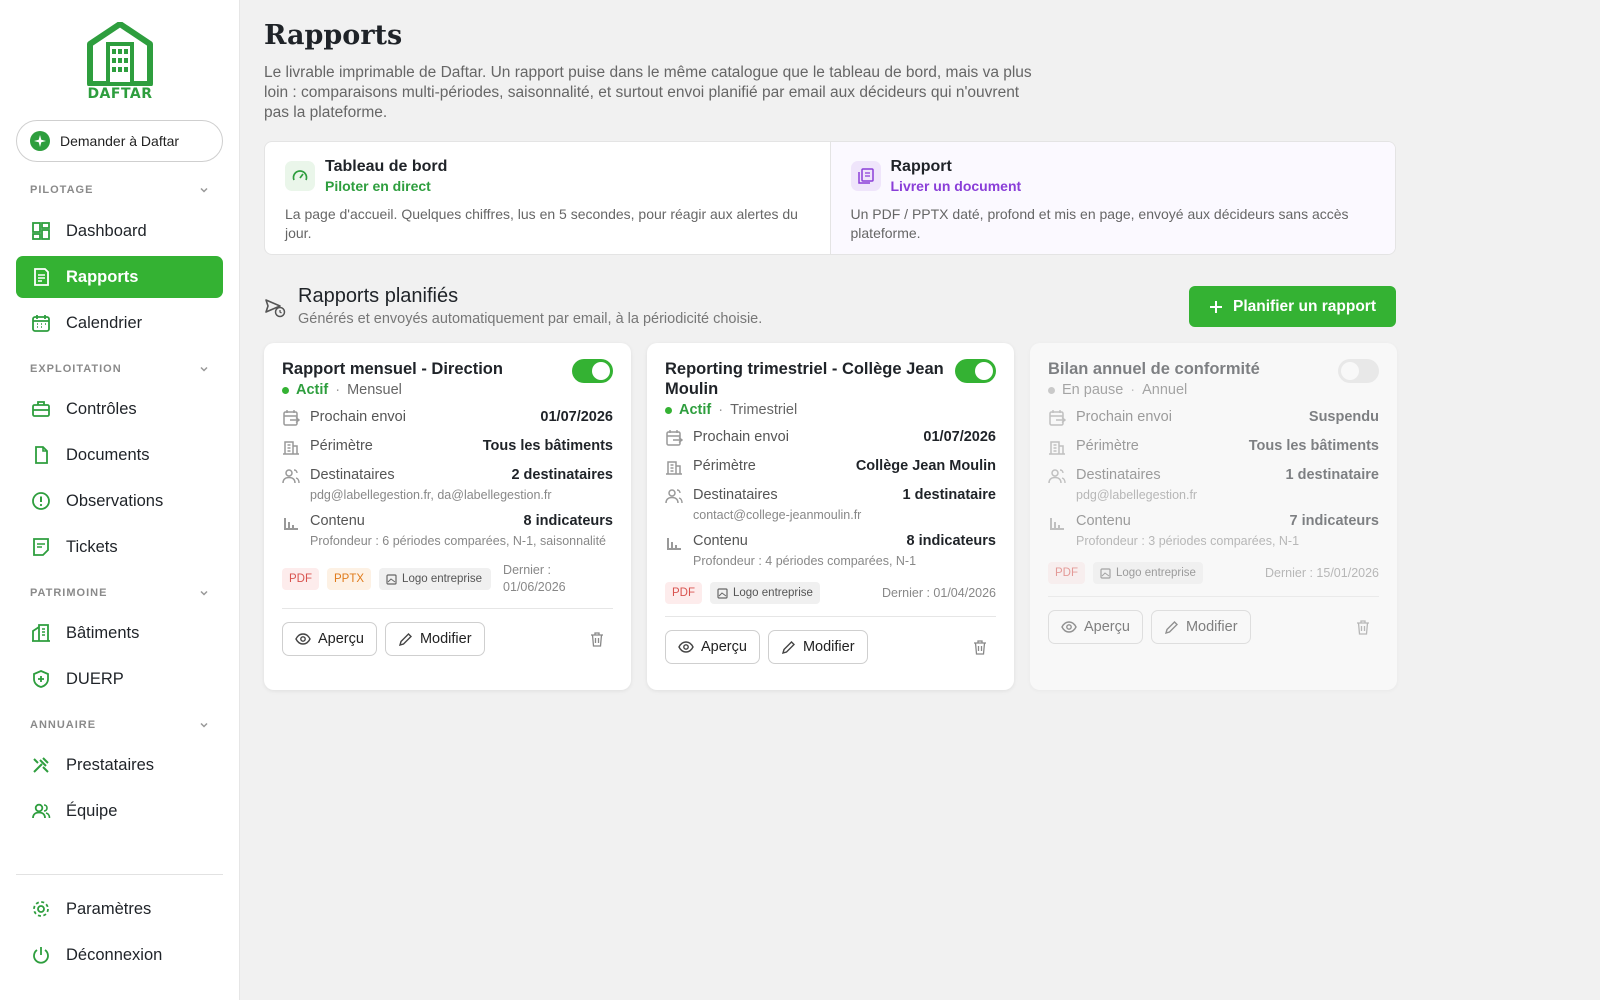 The image size is (1600, 1000). Describe the element at coordinates (805, 561) in the screenshot. I see `depth-text: Profondeur : 4 périodes comparées, N-1` at that location.